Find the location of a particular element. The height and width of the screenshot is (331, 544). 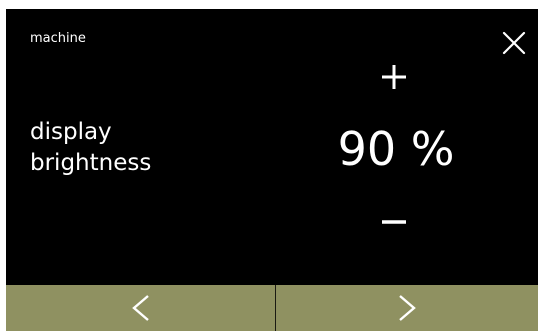

close-button is located at coordinates (514, 43).